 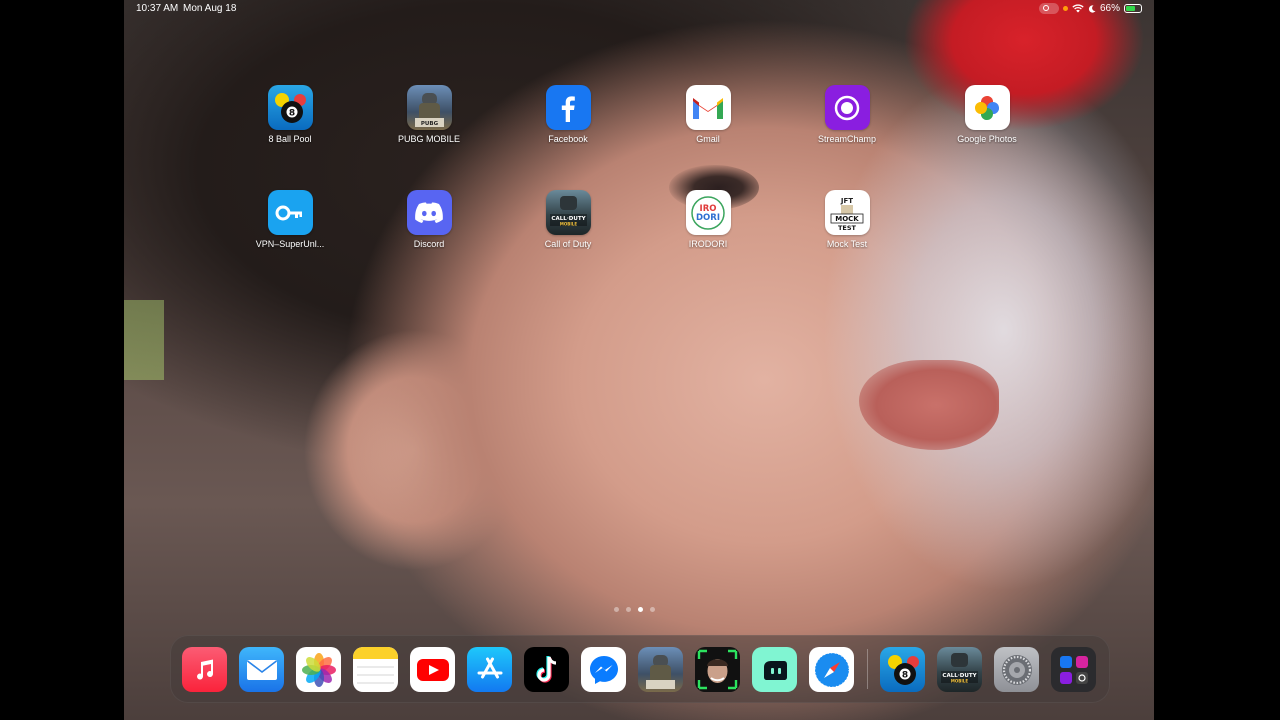 I want to click on app-irodori: IRO DORI IRODORI, so click(x=708, y=219).